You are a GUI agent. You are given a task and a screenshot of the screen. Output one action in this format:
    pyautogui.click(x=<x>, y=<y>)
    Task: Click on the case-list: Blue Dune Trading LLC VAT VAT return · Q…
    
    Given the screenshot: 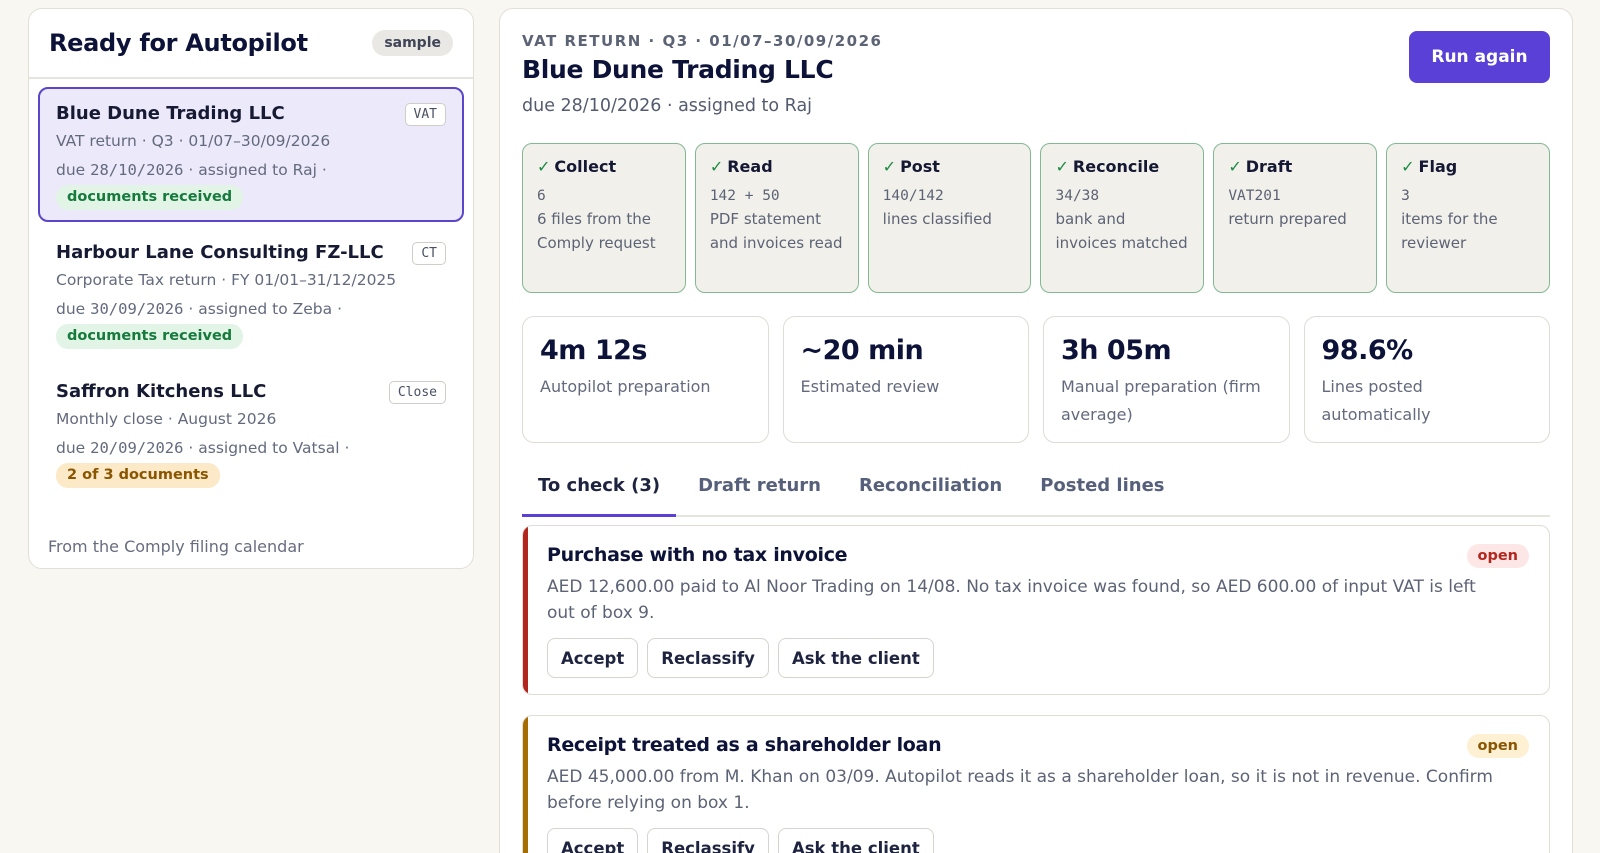 What is the action you would take?
    pyautogui.click(x=251, y=289)
    